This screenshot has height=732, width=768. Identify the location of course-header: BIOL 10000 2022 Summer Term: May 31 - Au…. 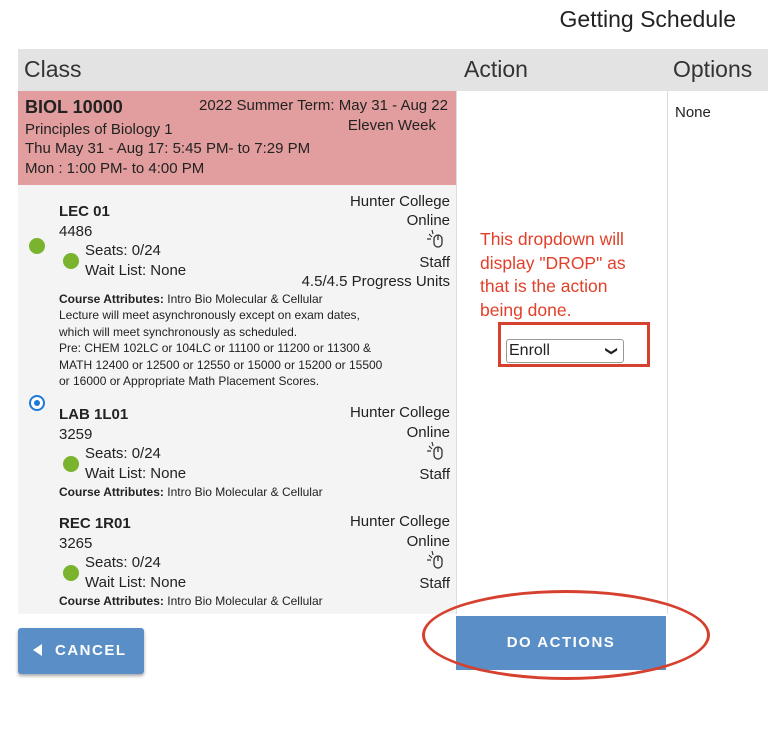
(237, 138).